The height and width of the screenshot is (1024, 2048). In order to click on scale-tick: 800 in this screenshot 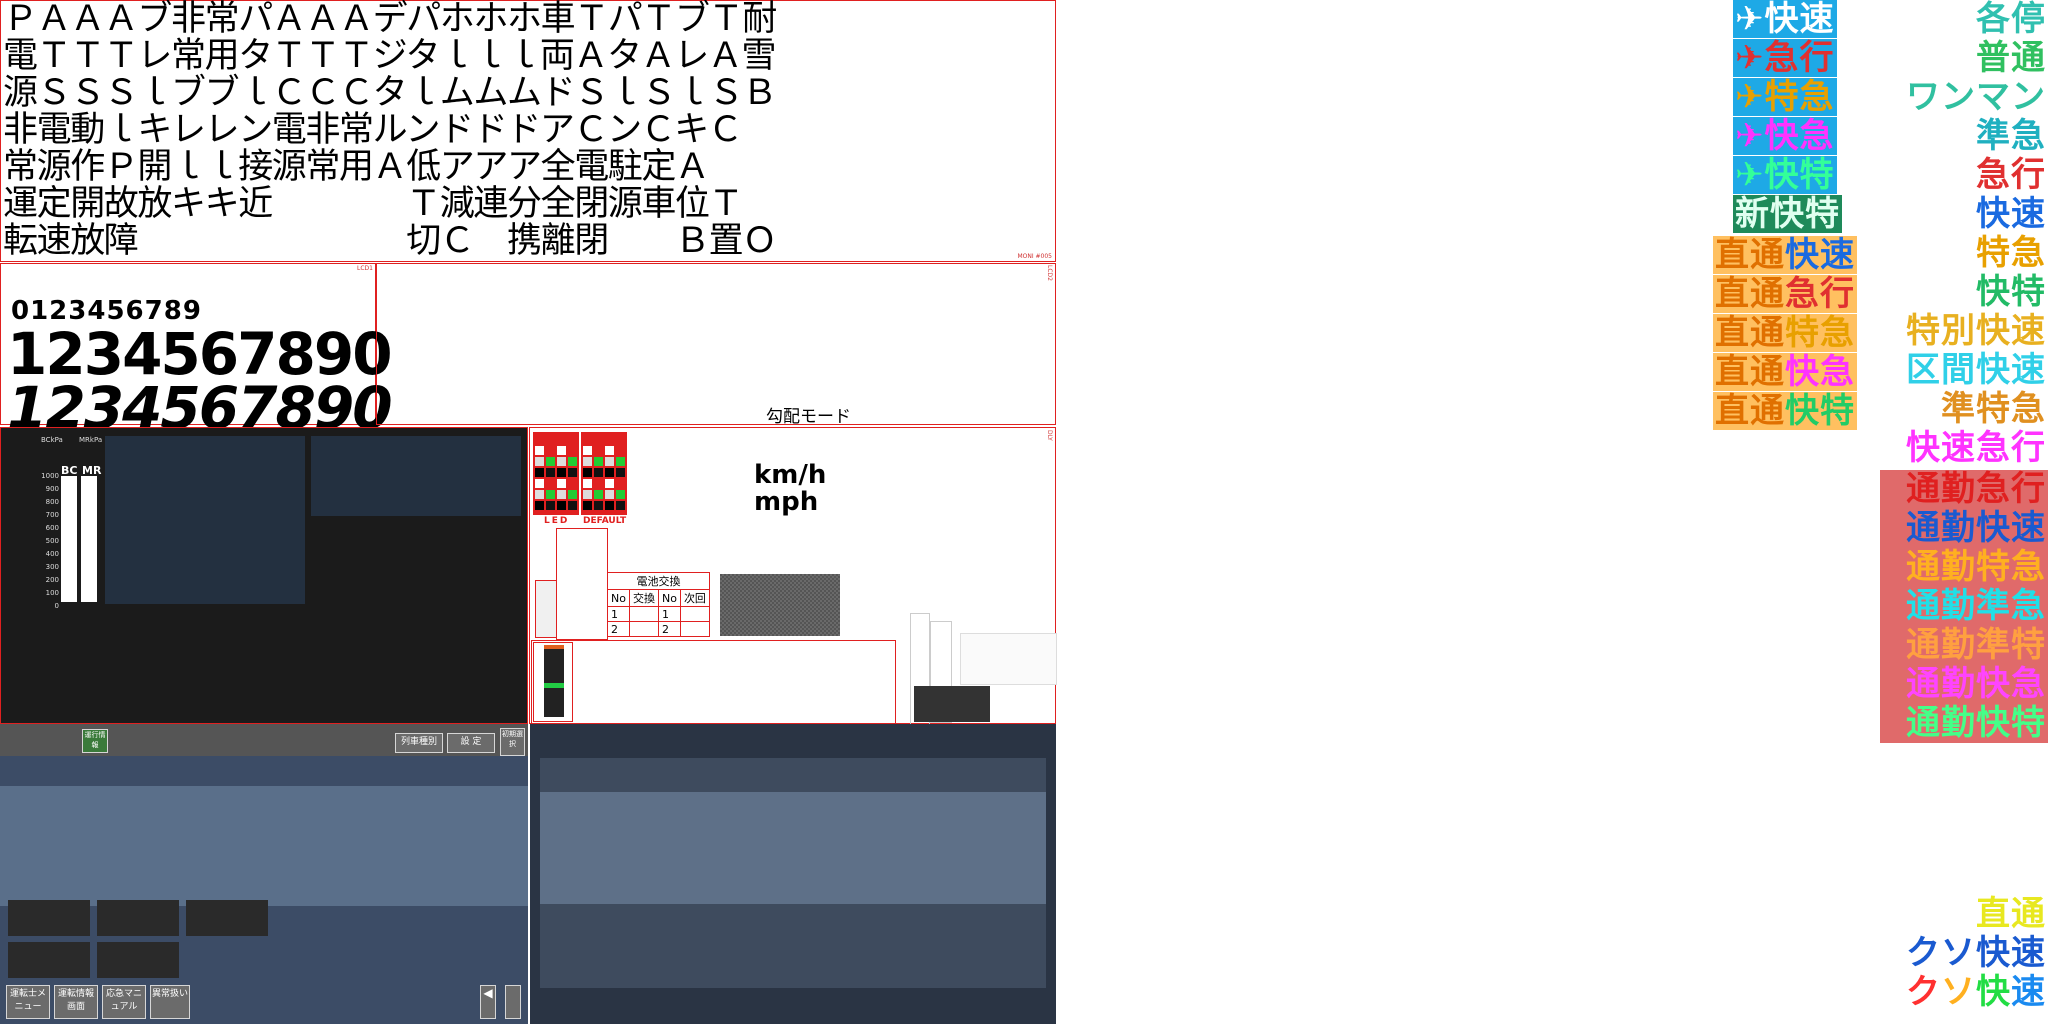, I will do `click(52, 502)`.